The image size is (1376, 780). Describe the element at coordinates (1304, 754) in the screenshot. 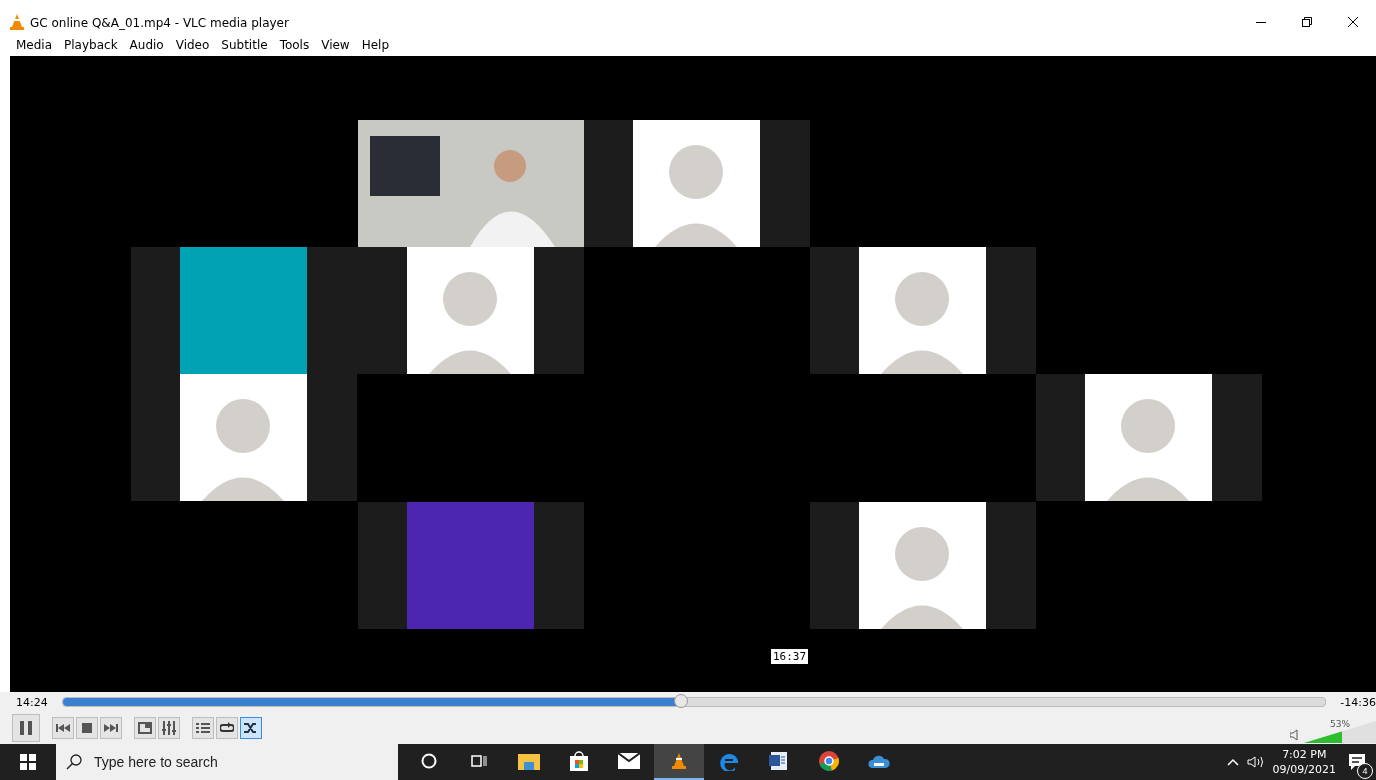

I see `clock-time: 7:02 PM` at that location.